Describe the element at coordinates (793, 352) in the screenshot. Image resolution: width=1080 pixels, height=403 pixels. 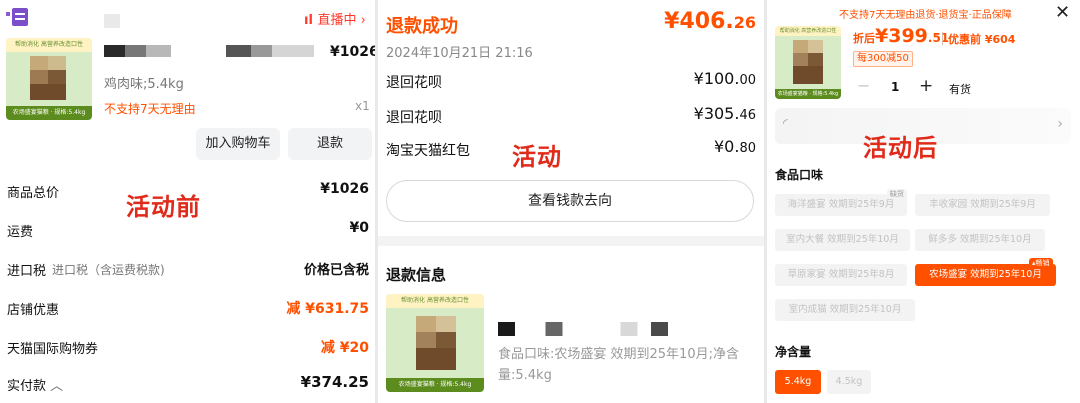
I see `net-weight-title: 净含量` at that location.